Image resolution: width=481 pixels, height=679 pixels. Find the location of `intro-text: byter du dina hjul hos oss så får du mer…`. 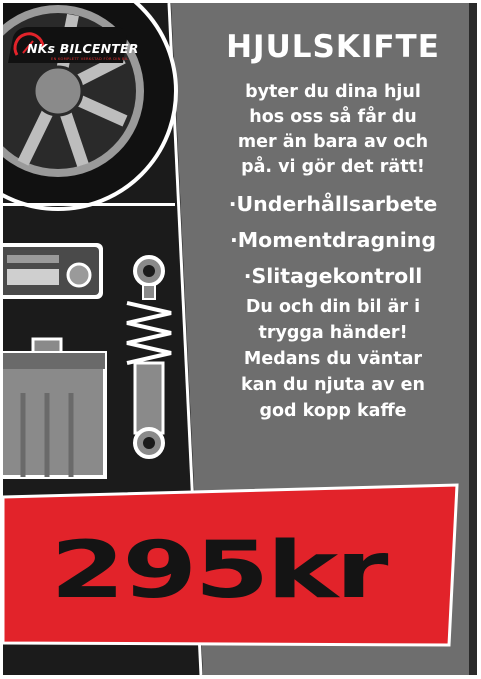

intro-text: byter du dina hjul hos oss så får du mer… is located at coordinates (332, 130).